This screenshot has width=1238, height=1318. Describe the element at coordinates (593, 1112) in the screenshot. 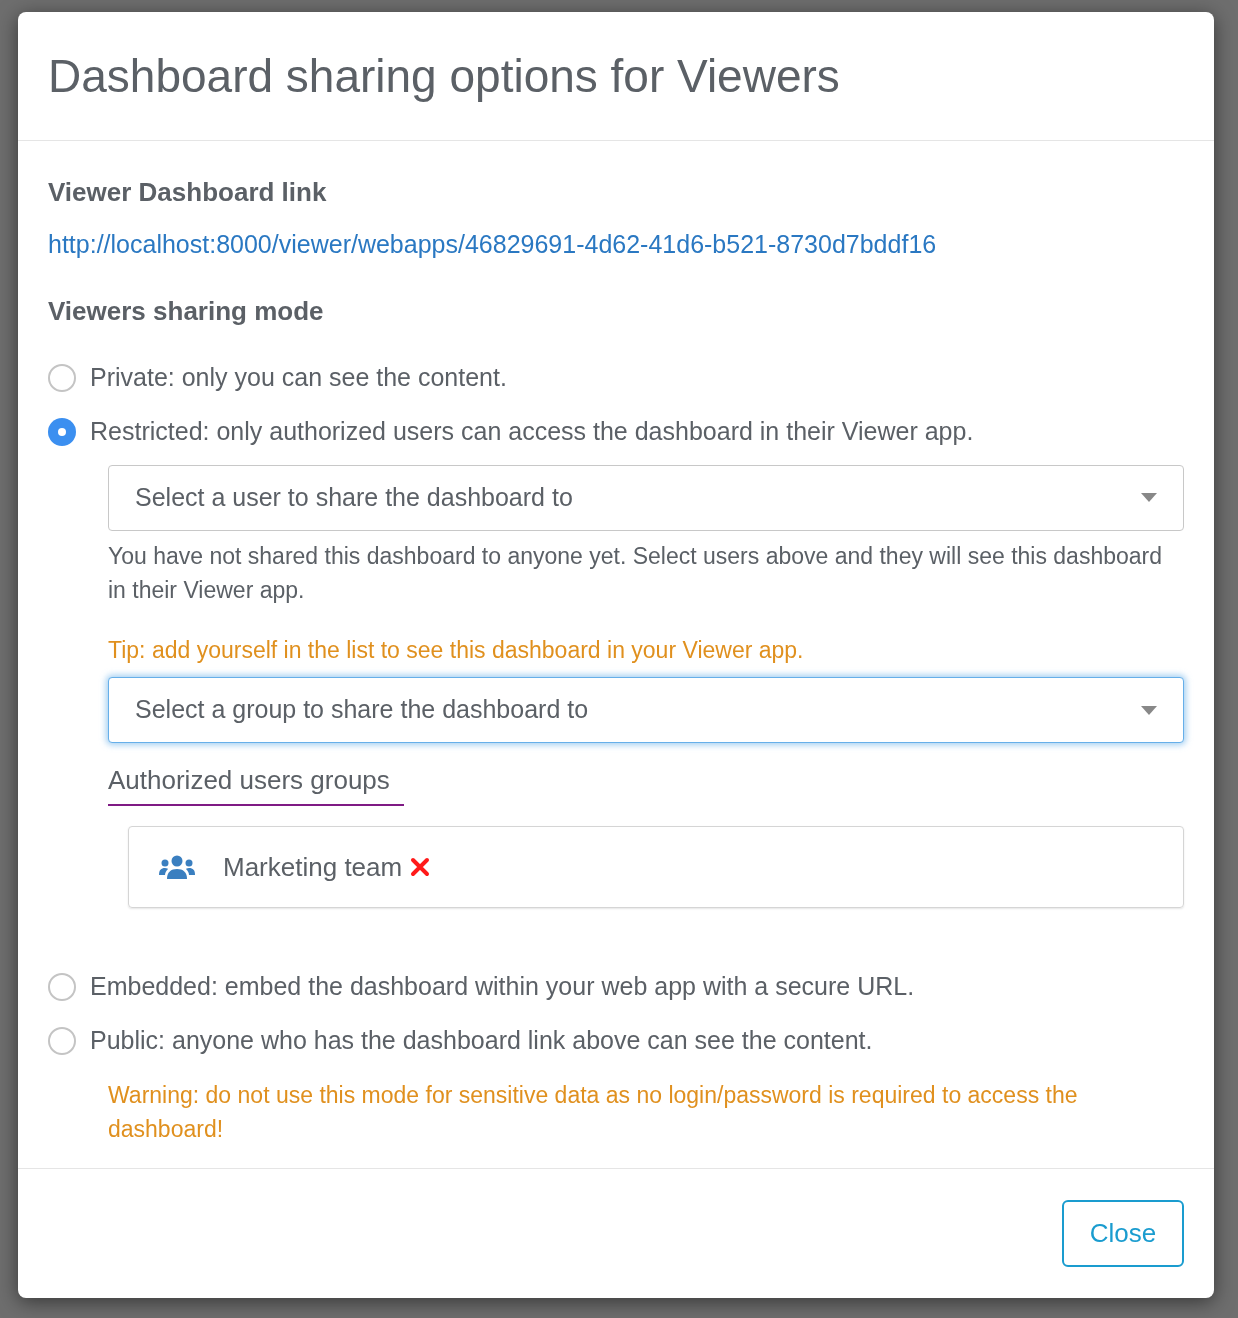

I see `warning-text: Warning: do not use this mode for sensitive data as no login/password is required to access the dashboard!` at that location.